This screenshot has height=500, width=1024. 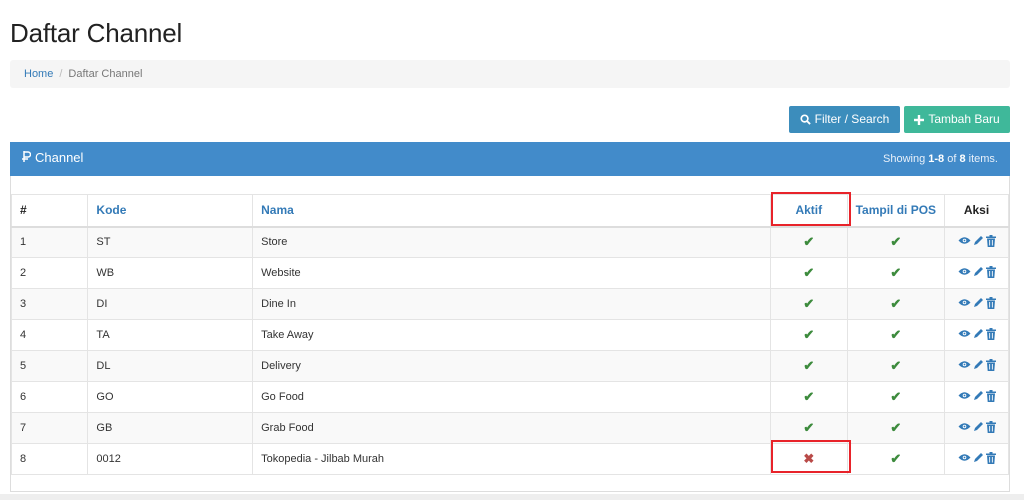 What do you see at coordinates (940, 159) in the screenshot?
I see `pagination-summary: Showing 1-8 of 8 items.` at bounding box center [940, 159].